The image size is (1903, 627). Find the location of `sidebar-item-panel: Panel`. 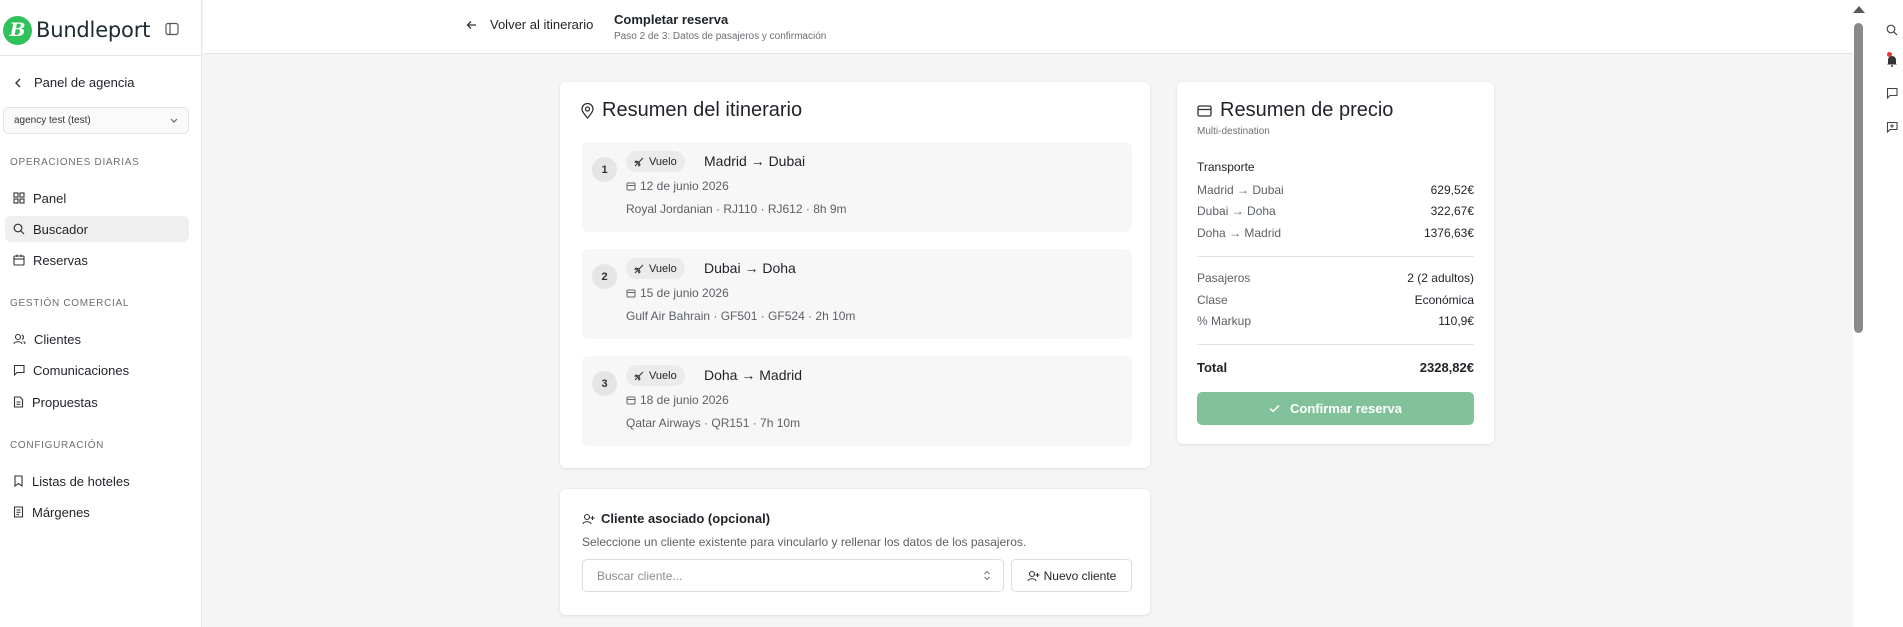

sidebar-item-panel: Panel is located at coordinates (97, 198).